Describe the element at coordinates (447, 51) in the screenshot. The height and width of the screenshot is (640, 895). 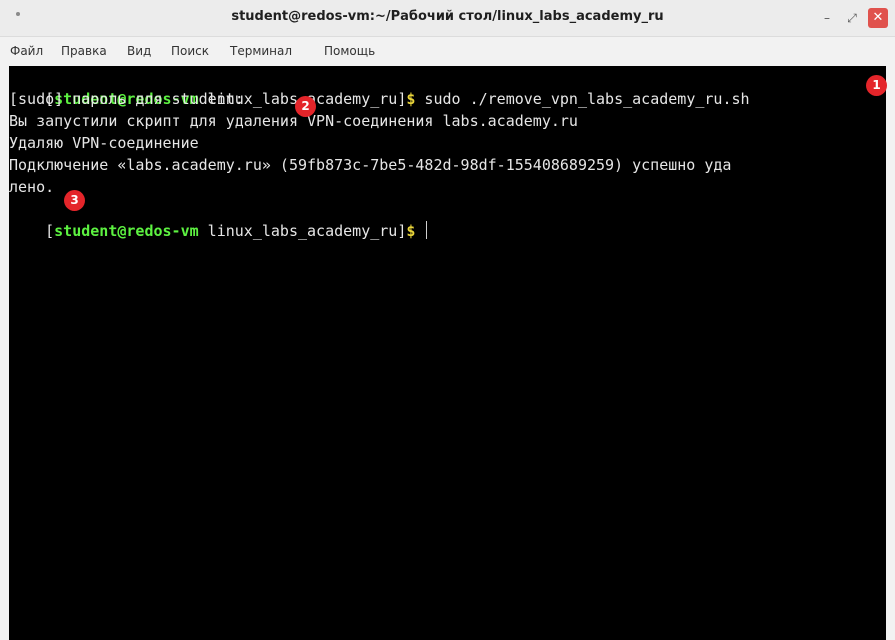
I see `menubar: Файл Правка Вид Поиск Терминал Помощь` at that location.